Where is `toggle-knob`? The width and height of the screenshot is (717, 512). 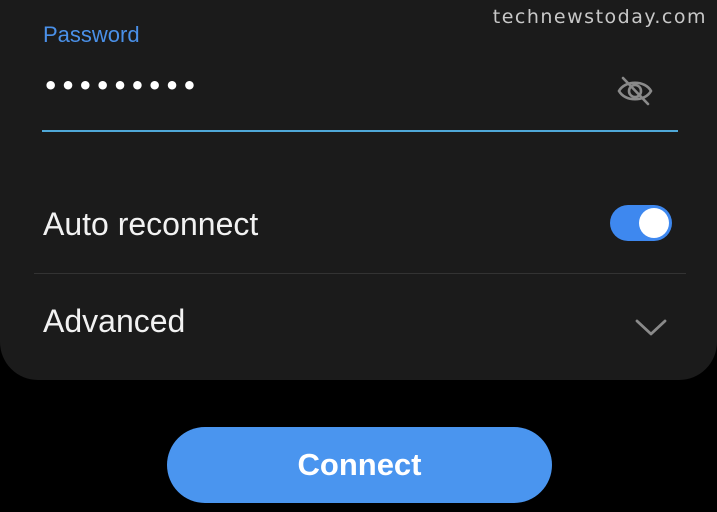 toggle-knob is located at coordinates (654, 223).